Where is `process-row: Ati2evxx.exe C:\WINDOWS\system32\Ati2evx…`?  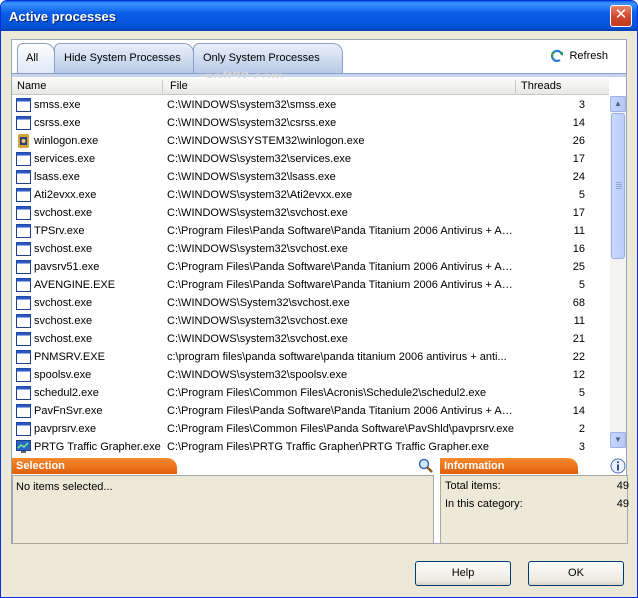 process-row: Ati2evxx.exe C:\WINDOWS\system32\Ati2evx… is located at coordinates (310, 195).